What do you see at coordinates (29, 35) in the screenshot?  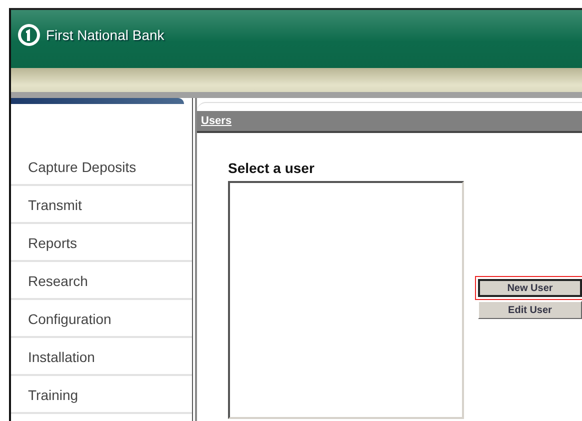 I see `logo-icon` at bounding box center [29, 35].